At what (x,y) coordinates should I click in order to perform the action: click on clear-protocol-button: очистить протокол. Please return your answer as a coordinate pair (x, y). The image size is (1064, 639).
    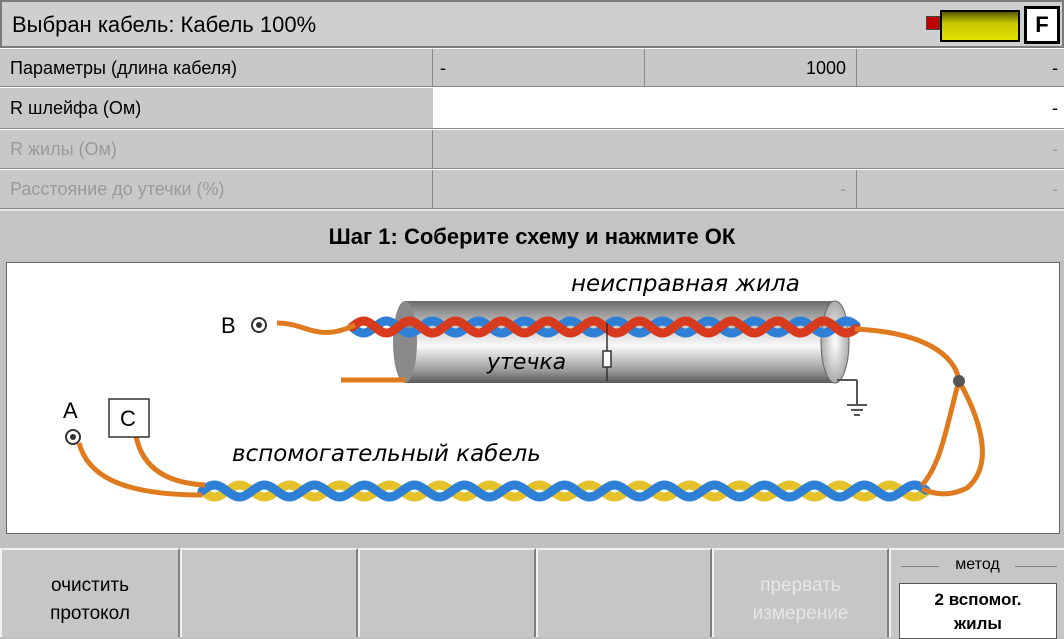
    Looking at the image, I should click on (90, 592).